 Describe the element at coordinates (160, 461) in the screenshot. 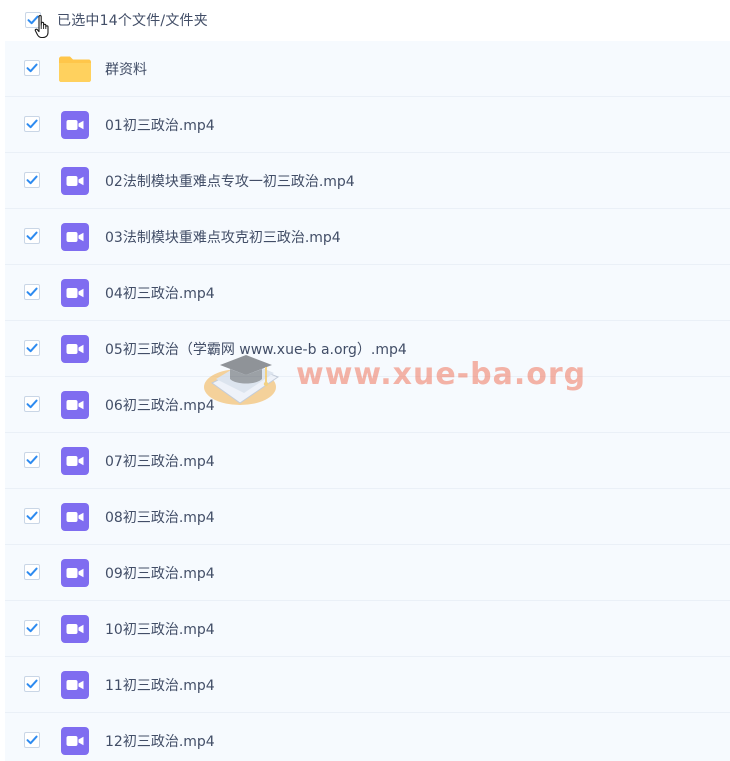

I see `file-name: 07初三政治.mp4` at that location.